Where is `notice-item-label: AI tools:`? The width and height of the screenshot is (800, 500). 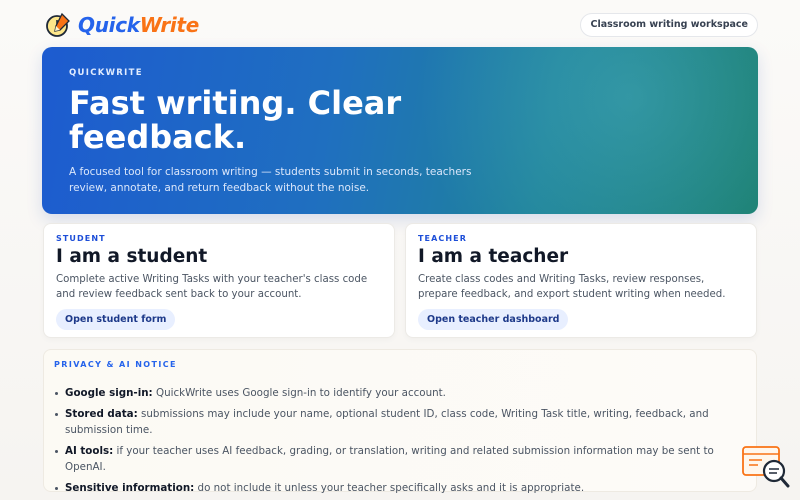
notice-item-label: AI tools: is located at coordinates (89, 451).